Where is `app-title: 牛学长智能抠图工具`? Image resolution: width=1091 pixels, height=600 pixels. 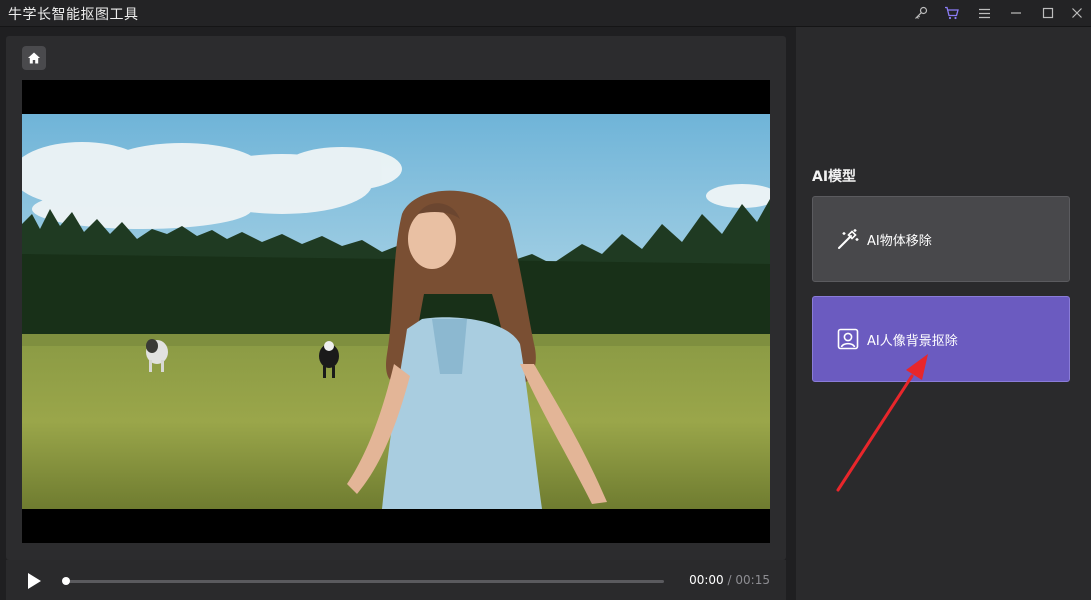 app-title: 牛学长智能抠图工具 is located at coordinates (73, 15).